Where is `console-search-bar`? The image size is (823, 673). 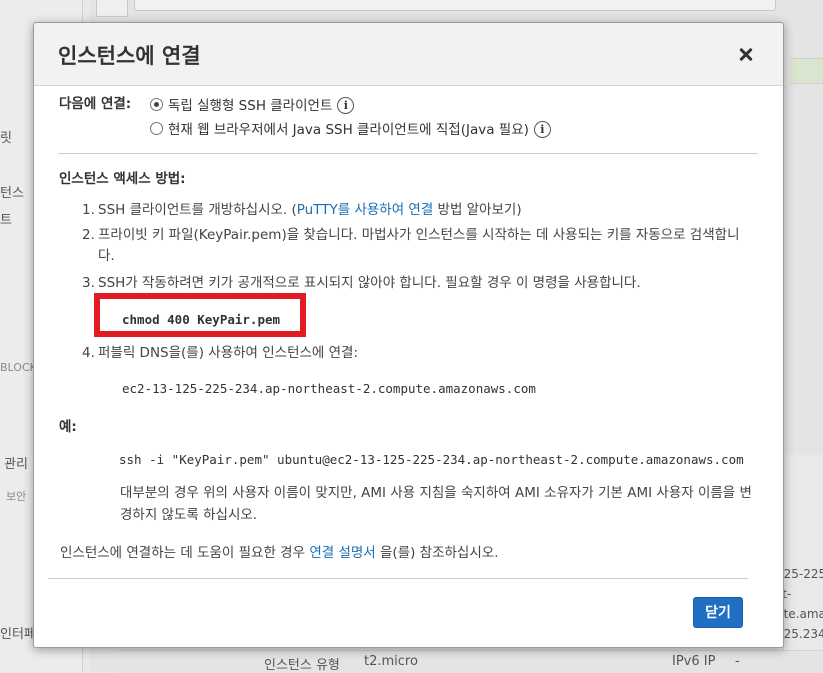 console-search-bar is located at coordinates (455, 5).